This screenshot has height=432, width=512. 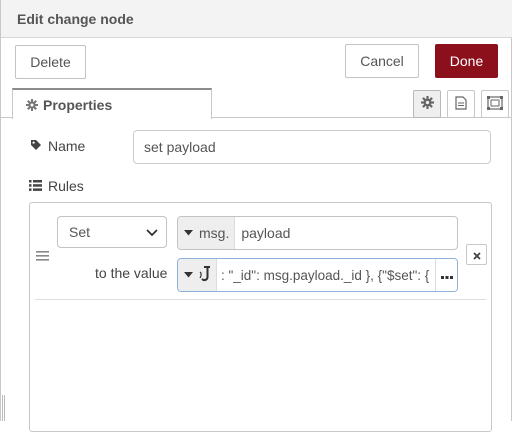 I want to click on tab-properties: Properties, so click(x=112, y=103).